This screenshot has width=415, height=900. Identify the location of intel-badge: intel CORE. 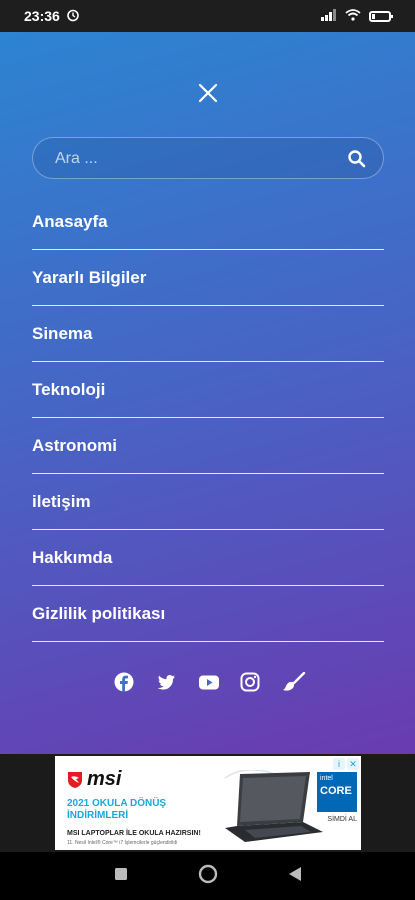
(337, 792).